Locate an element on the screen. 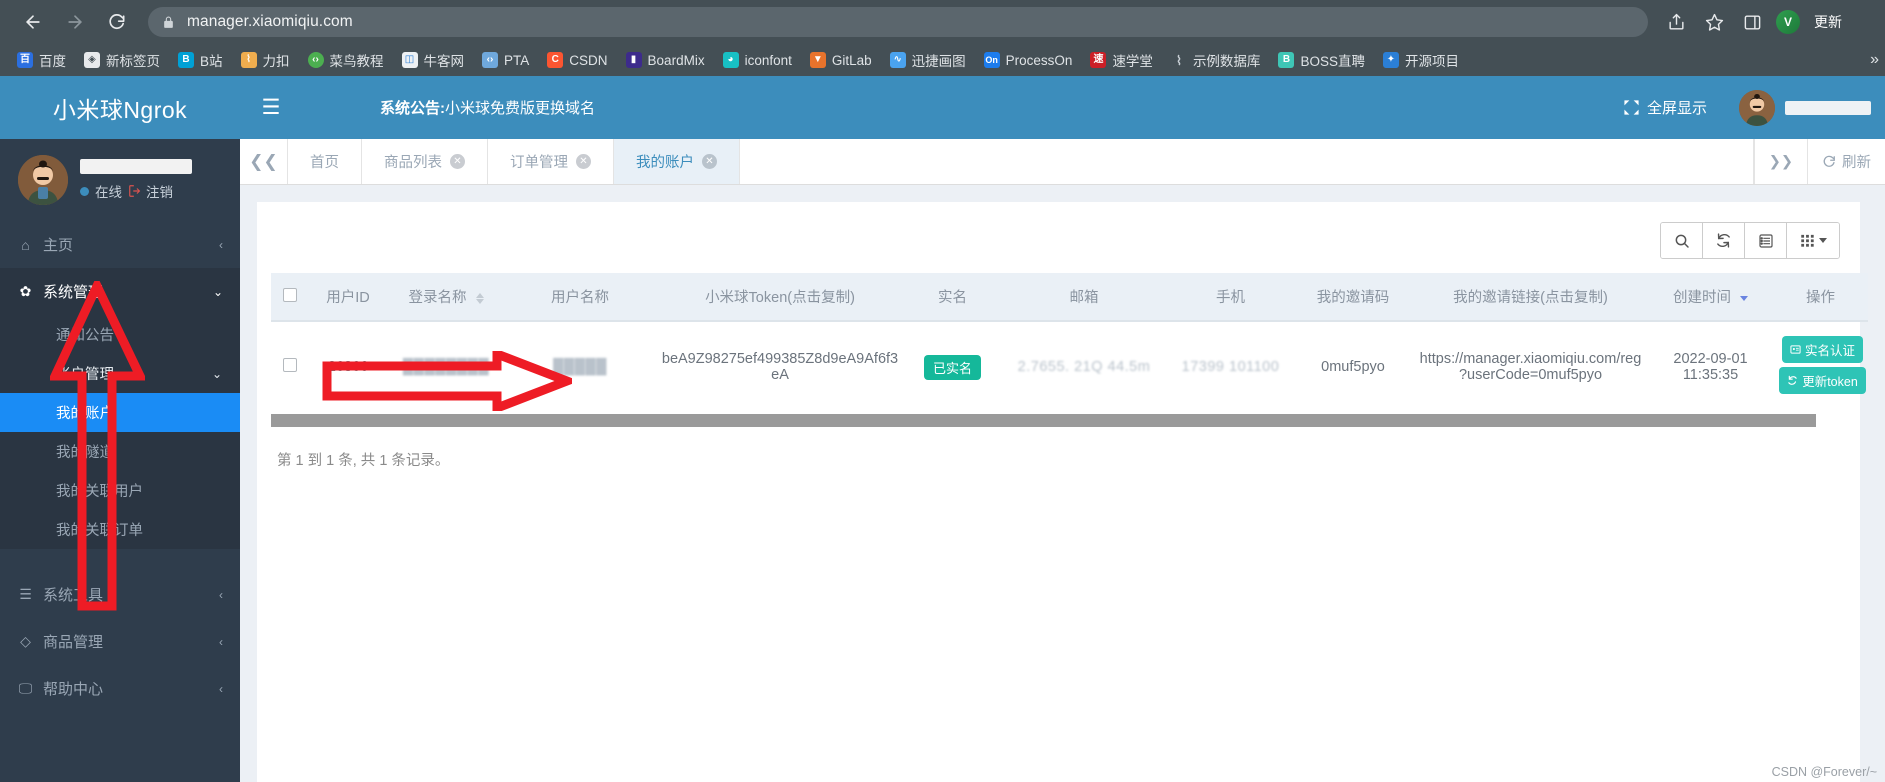  bookmark-item: 速速学堂 is located at coordinates (1121, 60).